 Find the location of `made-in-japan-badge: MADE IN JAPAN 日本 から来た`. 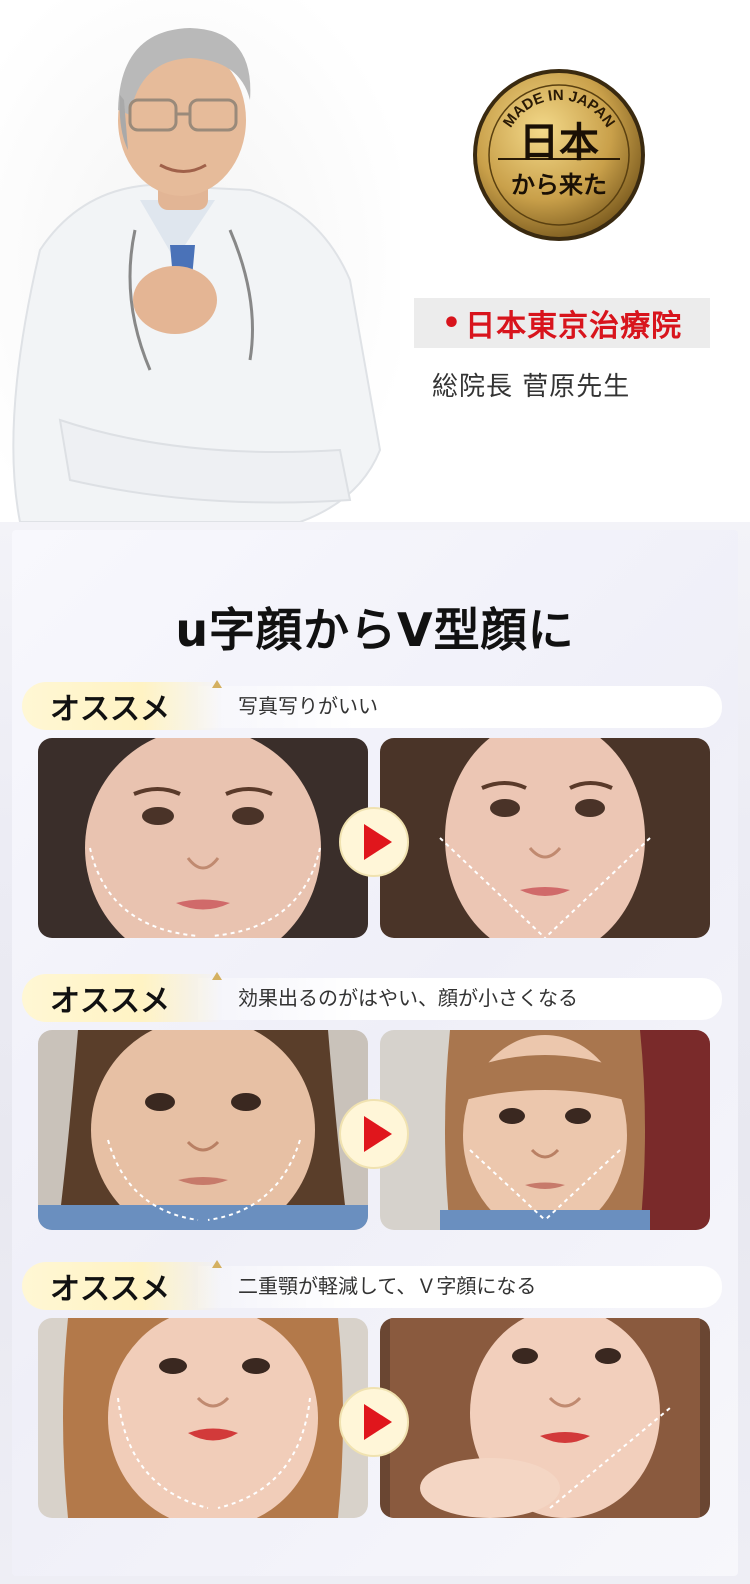

made-in-japan-badge: MADE IN JAPAN 日本 から来た is located at coordinates (559, 155).